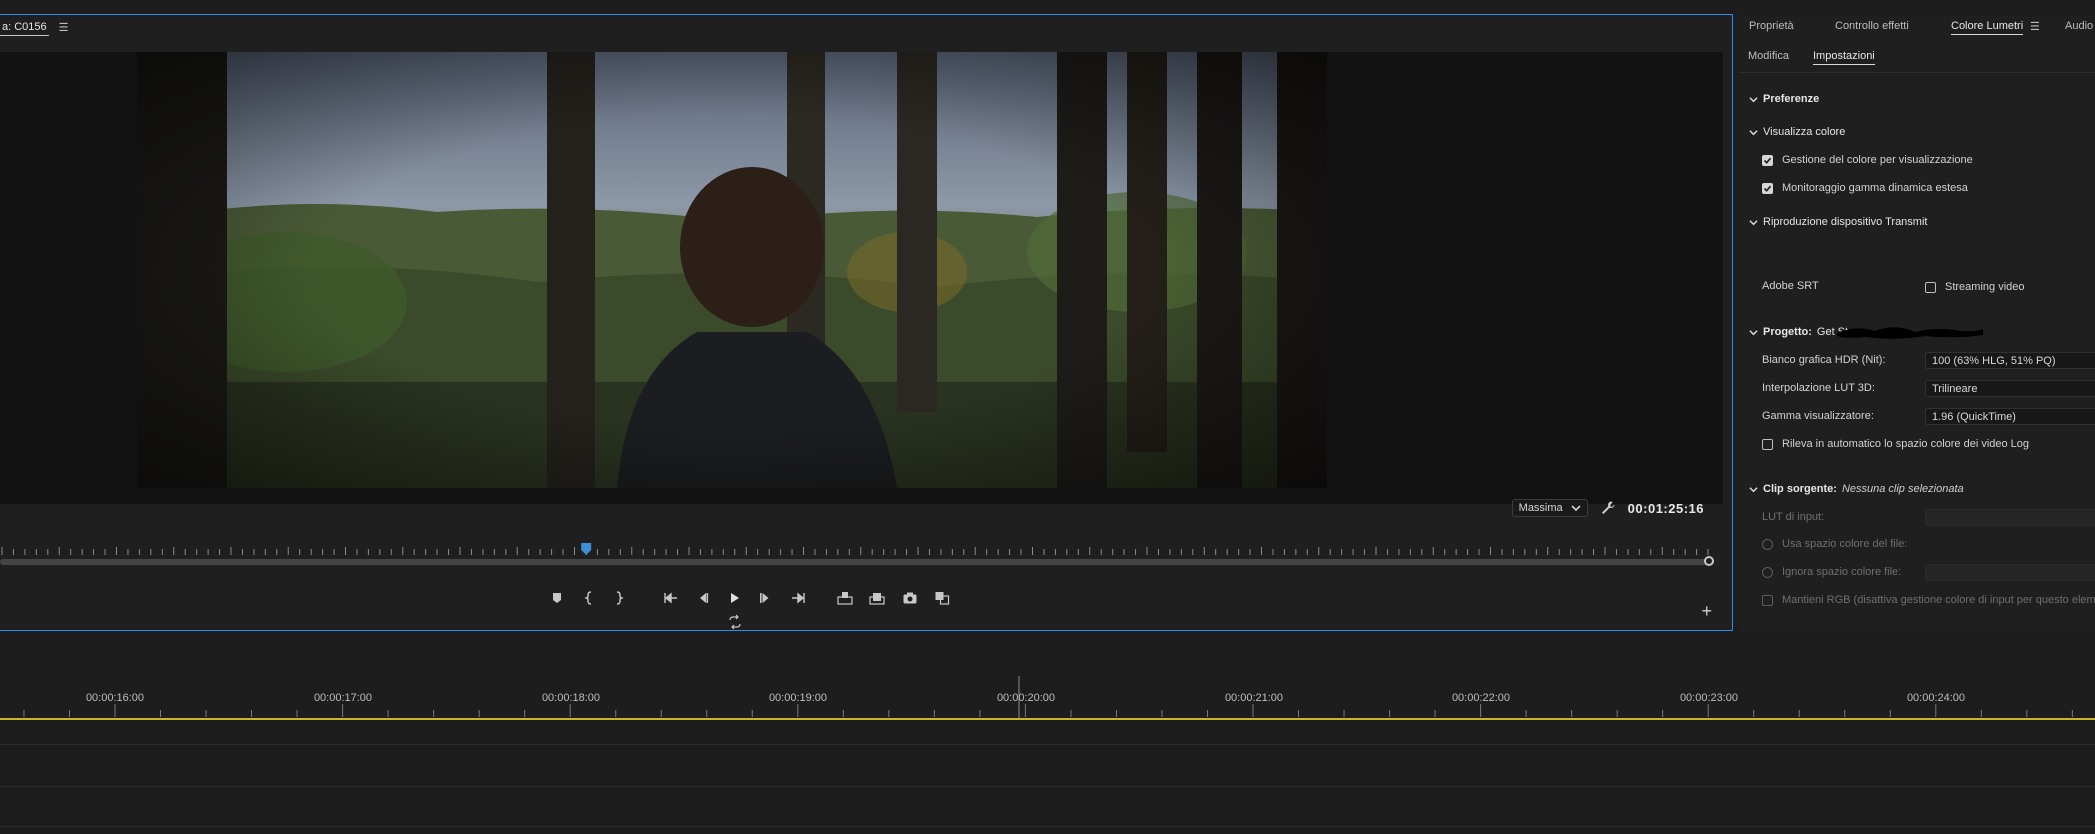 This screenshot has height=834, width=2095. What do you see at coordinates (1804, 132) in the screenshot?
I see `section-visualizza-colore-label: Visualizza colore` at bounding box center [1804, 132].